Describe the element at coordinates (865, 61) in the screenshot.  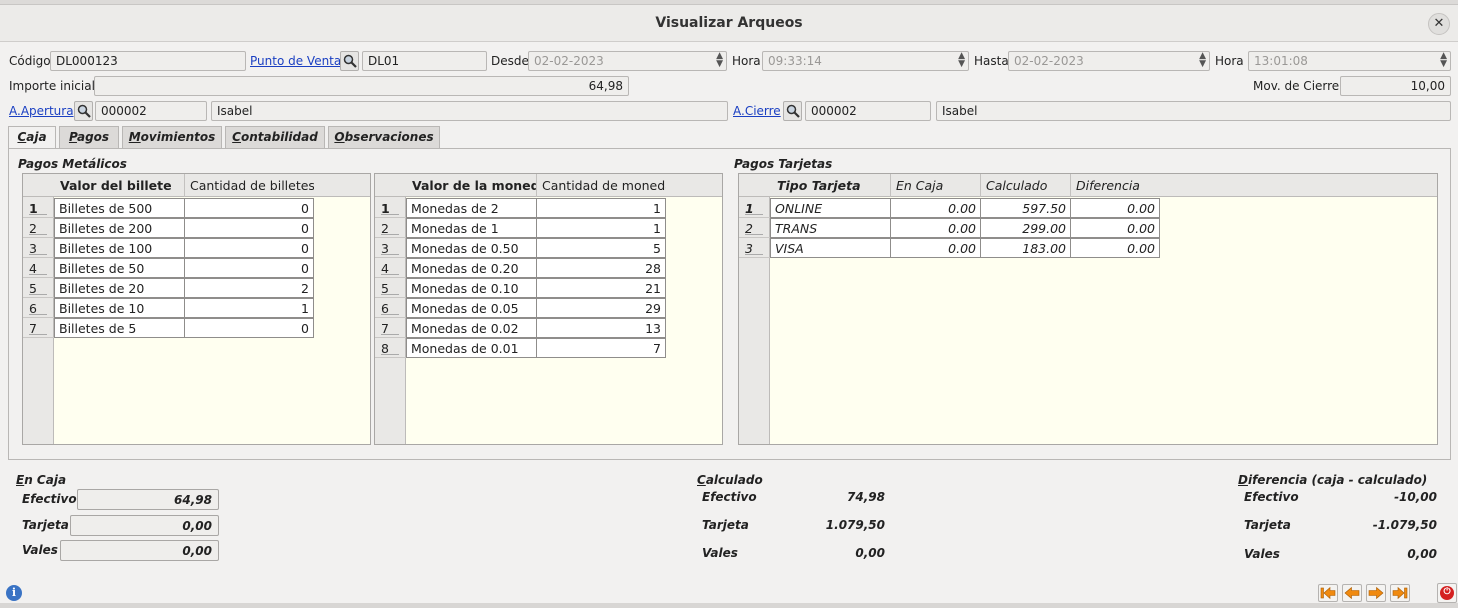
I see `hora-desde-field: 09:33:14 ▲ ▼` at that location.